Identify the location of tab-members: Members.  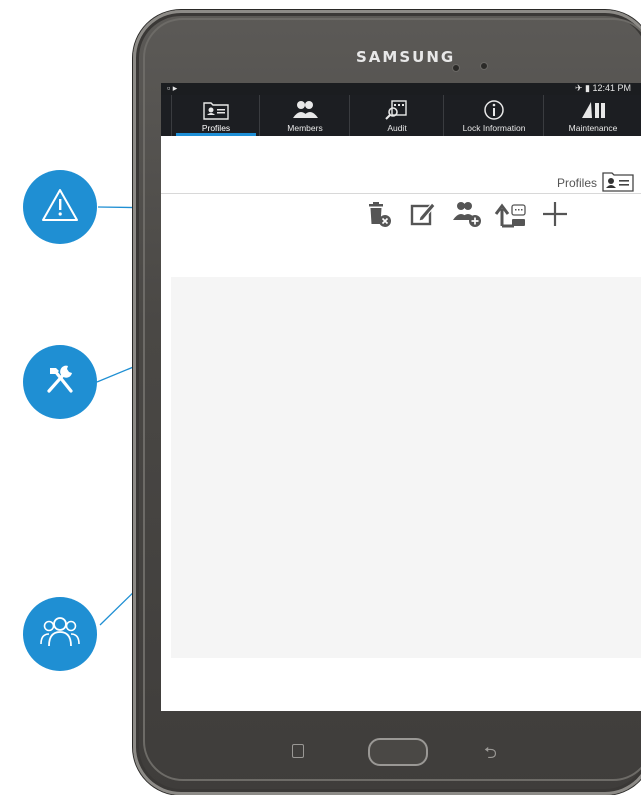
(304, 115).